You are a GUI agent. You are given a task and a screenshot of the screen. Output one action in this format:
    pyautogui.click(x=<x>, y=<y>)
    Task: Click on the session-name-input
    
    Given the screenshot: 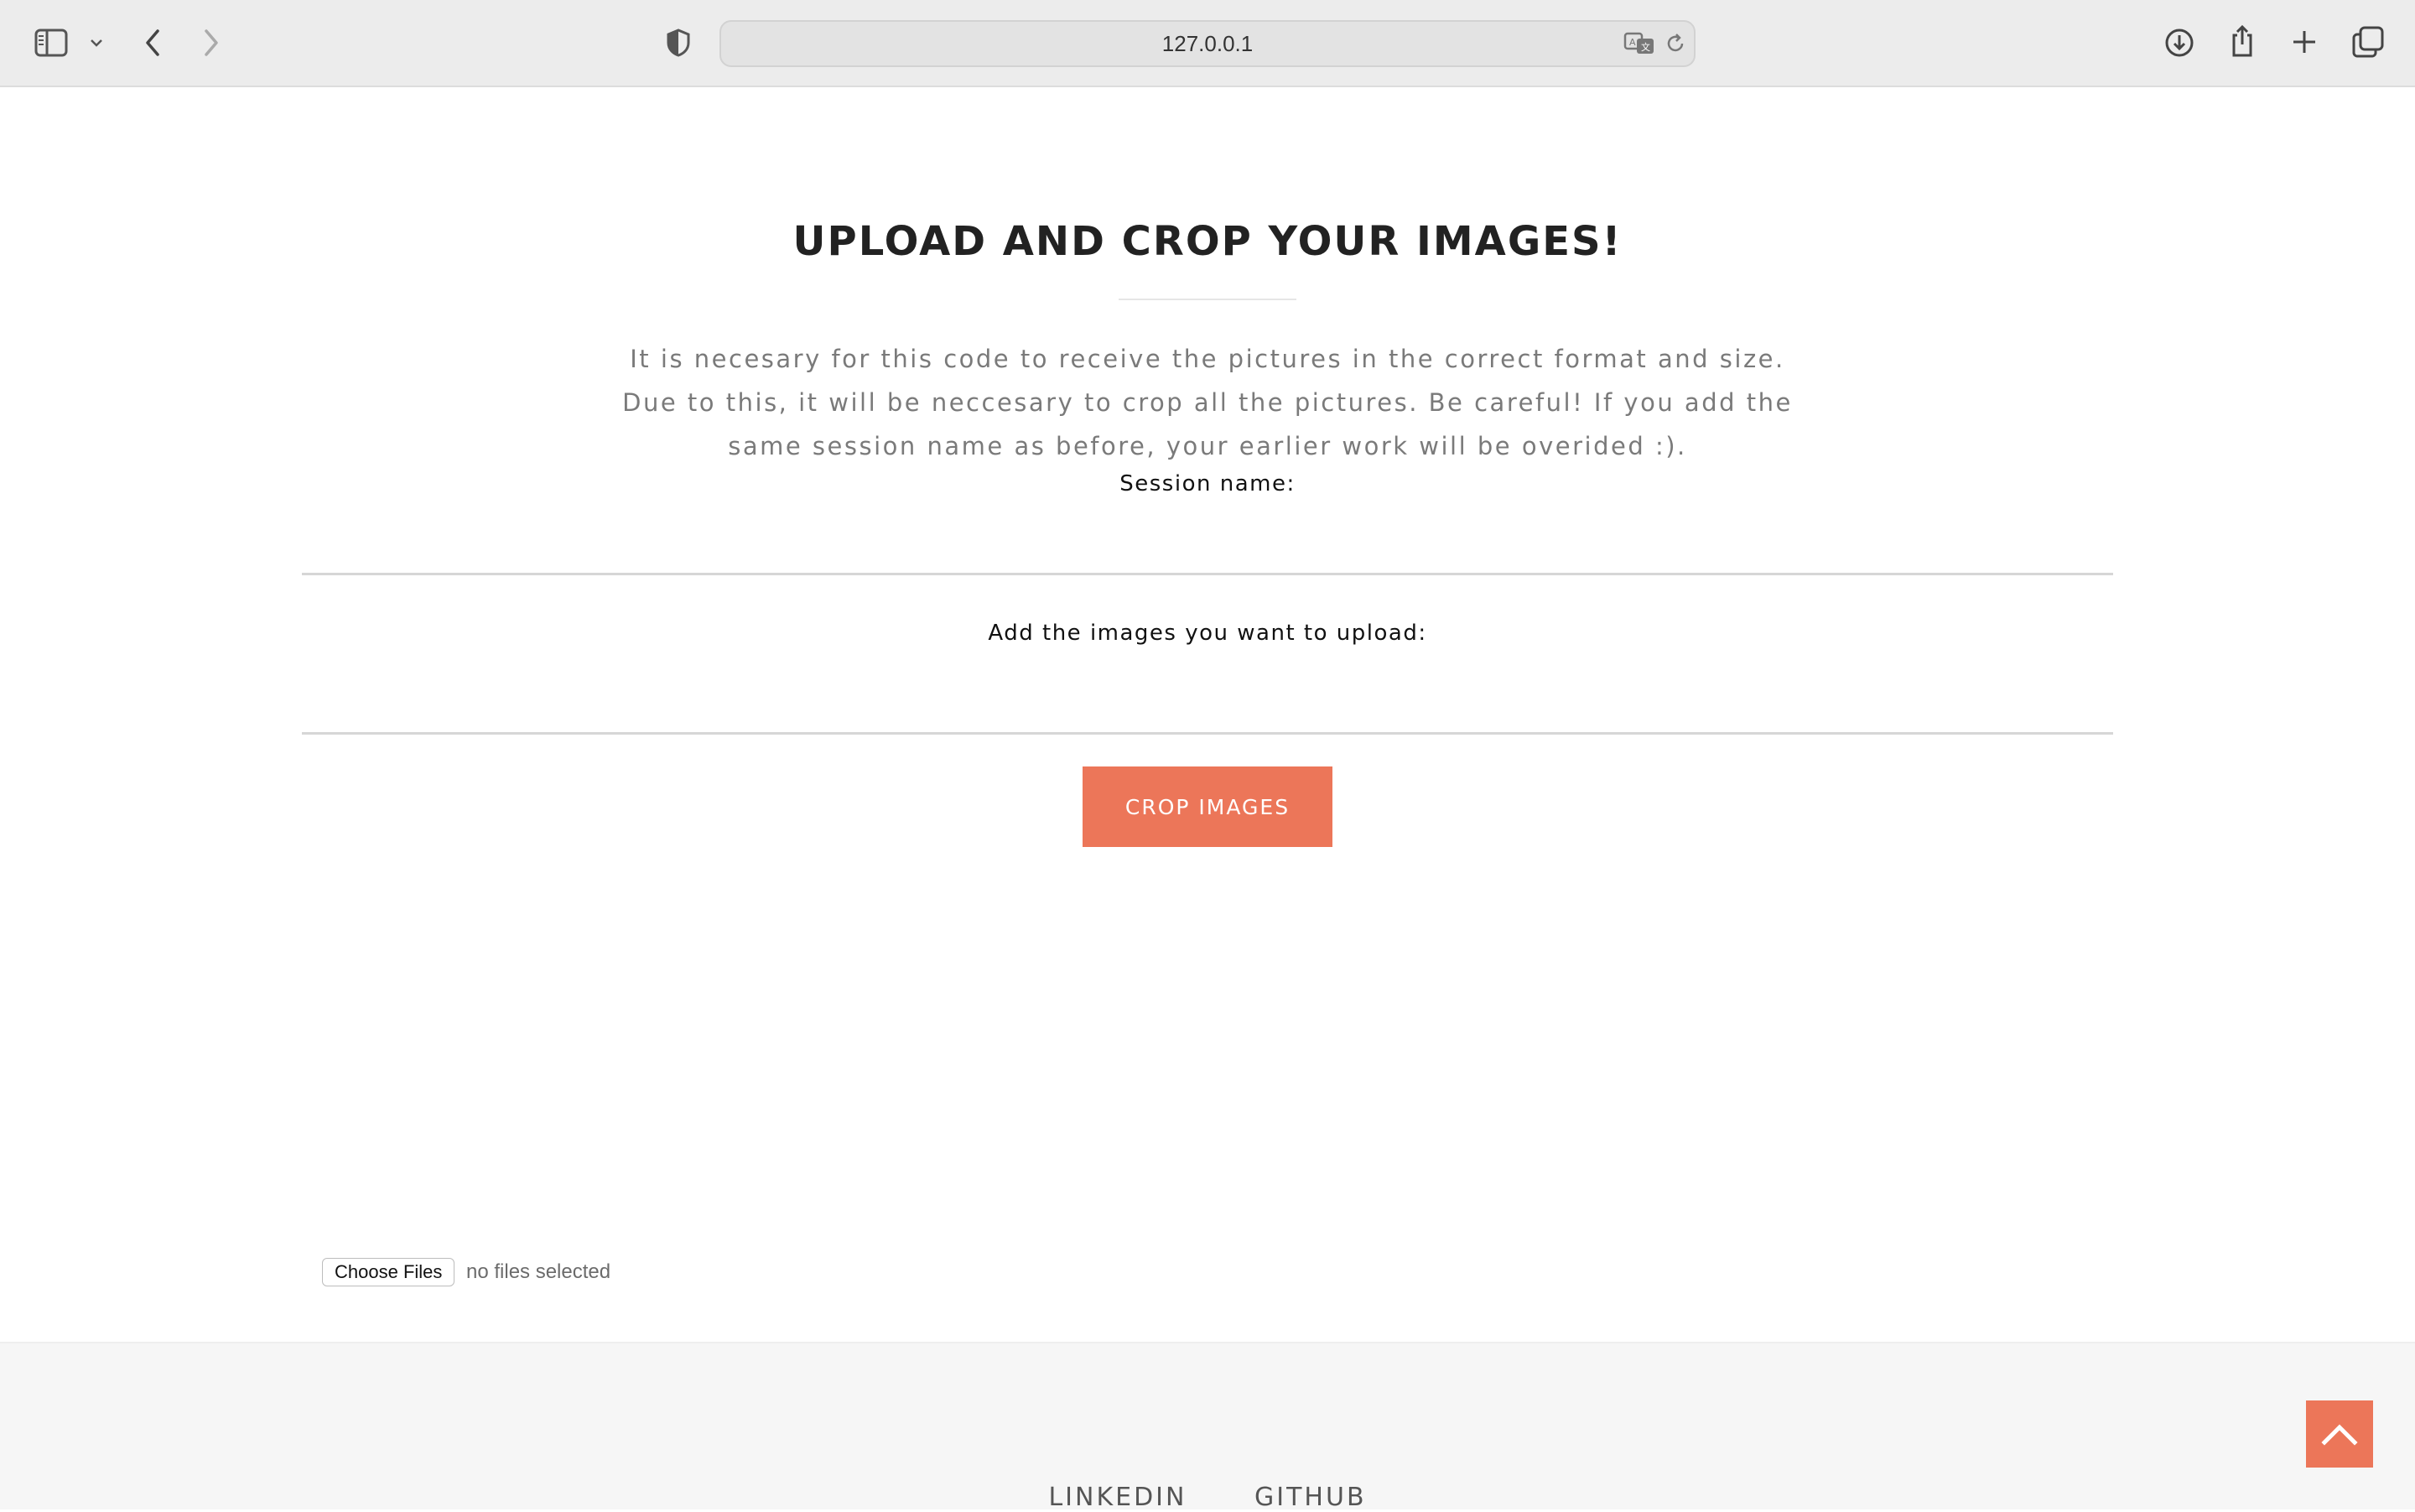 What is the action you would take?
    pyautogui.click(x=1207, y=541)
    